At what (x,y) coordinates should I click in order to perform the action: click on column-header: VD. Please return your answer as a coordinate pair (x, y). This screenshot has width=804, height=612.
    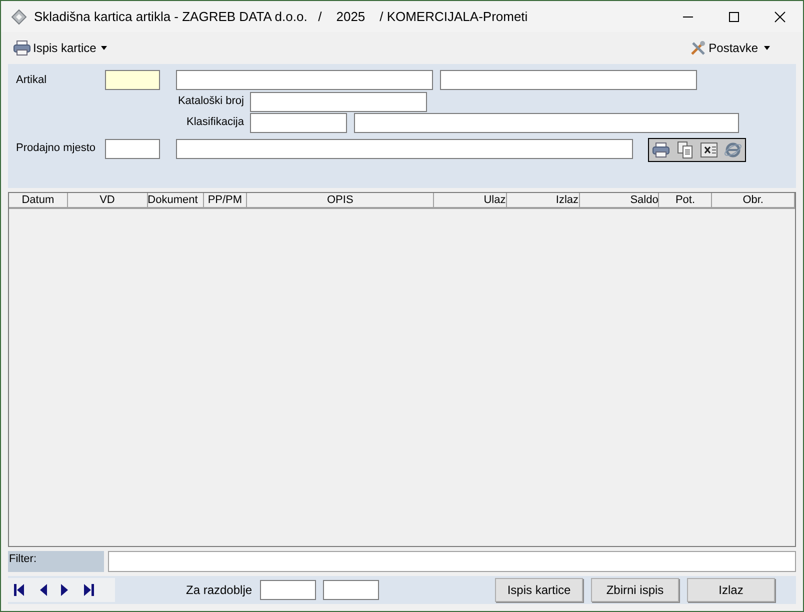
    Looking at the image, I should click on (108, 200).